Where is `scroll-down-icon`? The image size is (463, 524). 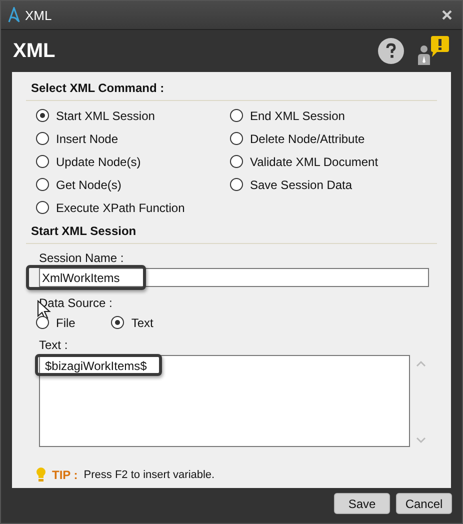
scroll-down-icon is located at coordinates (421, 440).